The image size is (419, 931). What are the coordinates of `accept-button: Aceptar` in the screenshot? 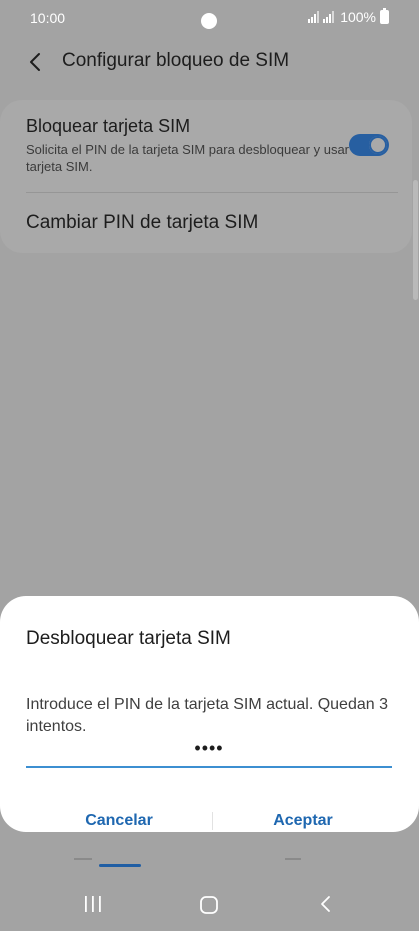 It's located at (303, 821).